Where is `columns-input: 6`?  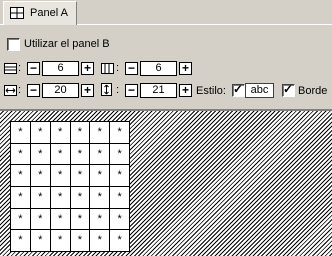
columns-input: 6 is located at coordinates (158, 68).